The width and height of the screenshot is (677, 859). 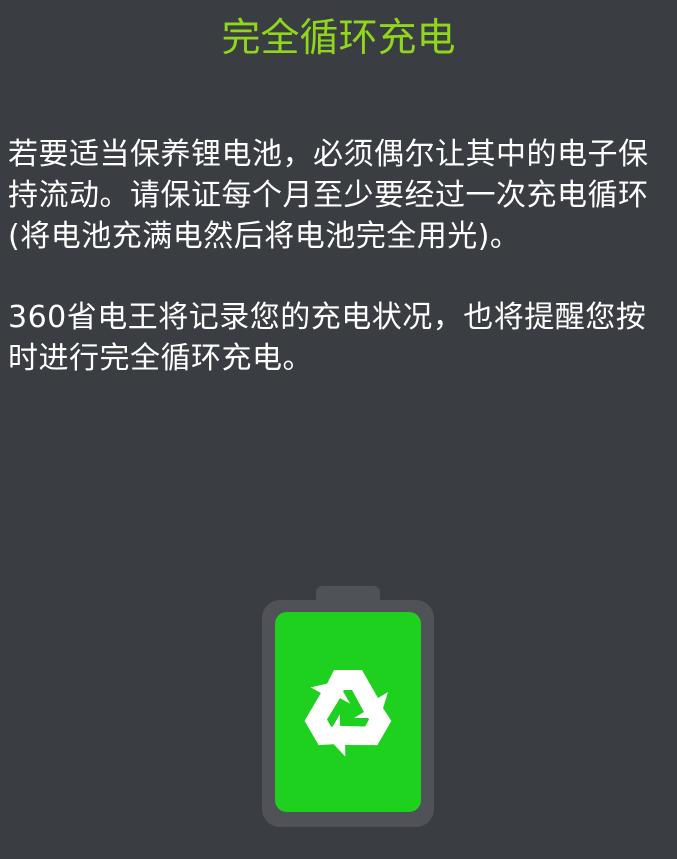 I want to click on battery-fill, so click(x=348, y=712).